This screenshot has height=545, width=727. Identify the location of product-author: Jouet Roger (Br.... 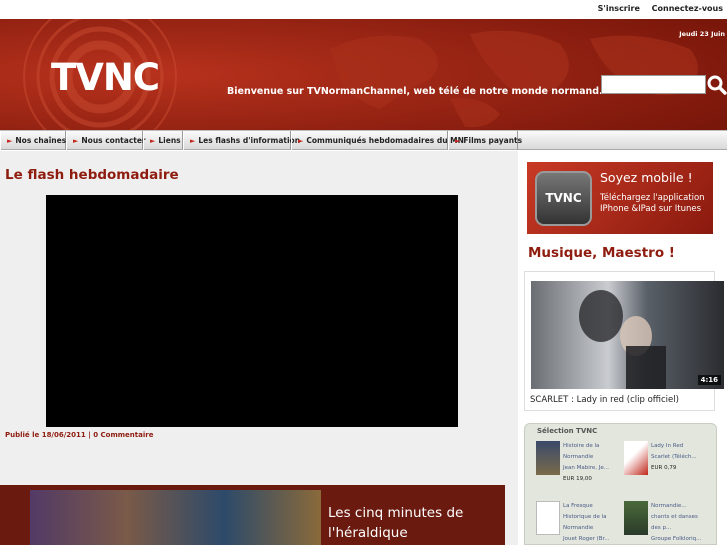
(586, 539).